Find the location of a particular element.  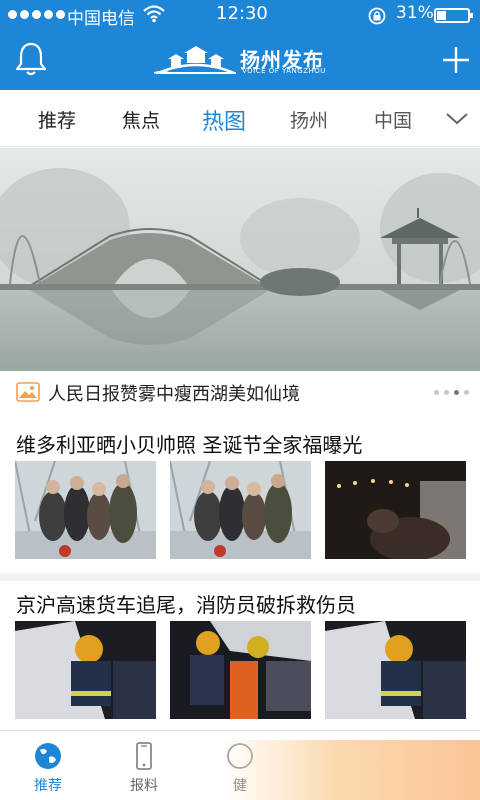

tab-yangzhou: 扬州 is located at coordinates (309, 119).